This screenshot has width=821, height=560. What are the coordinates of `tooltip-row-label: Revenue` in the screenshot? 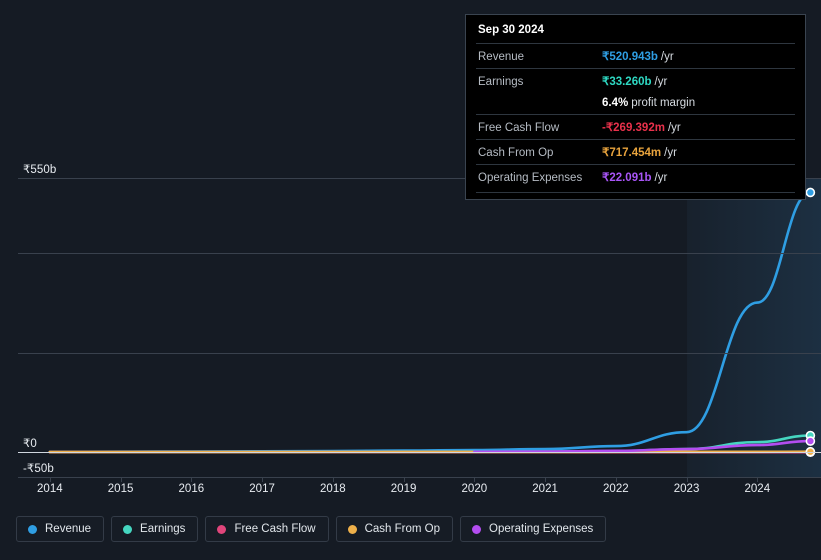 It's located at (501, 57).